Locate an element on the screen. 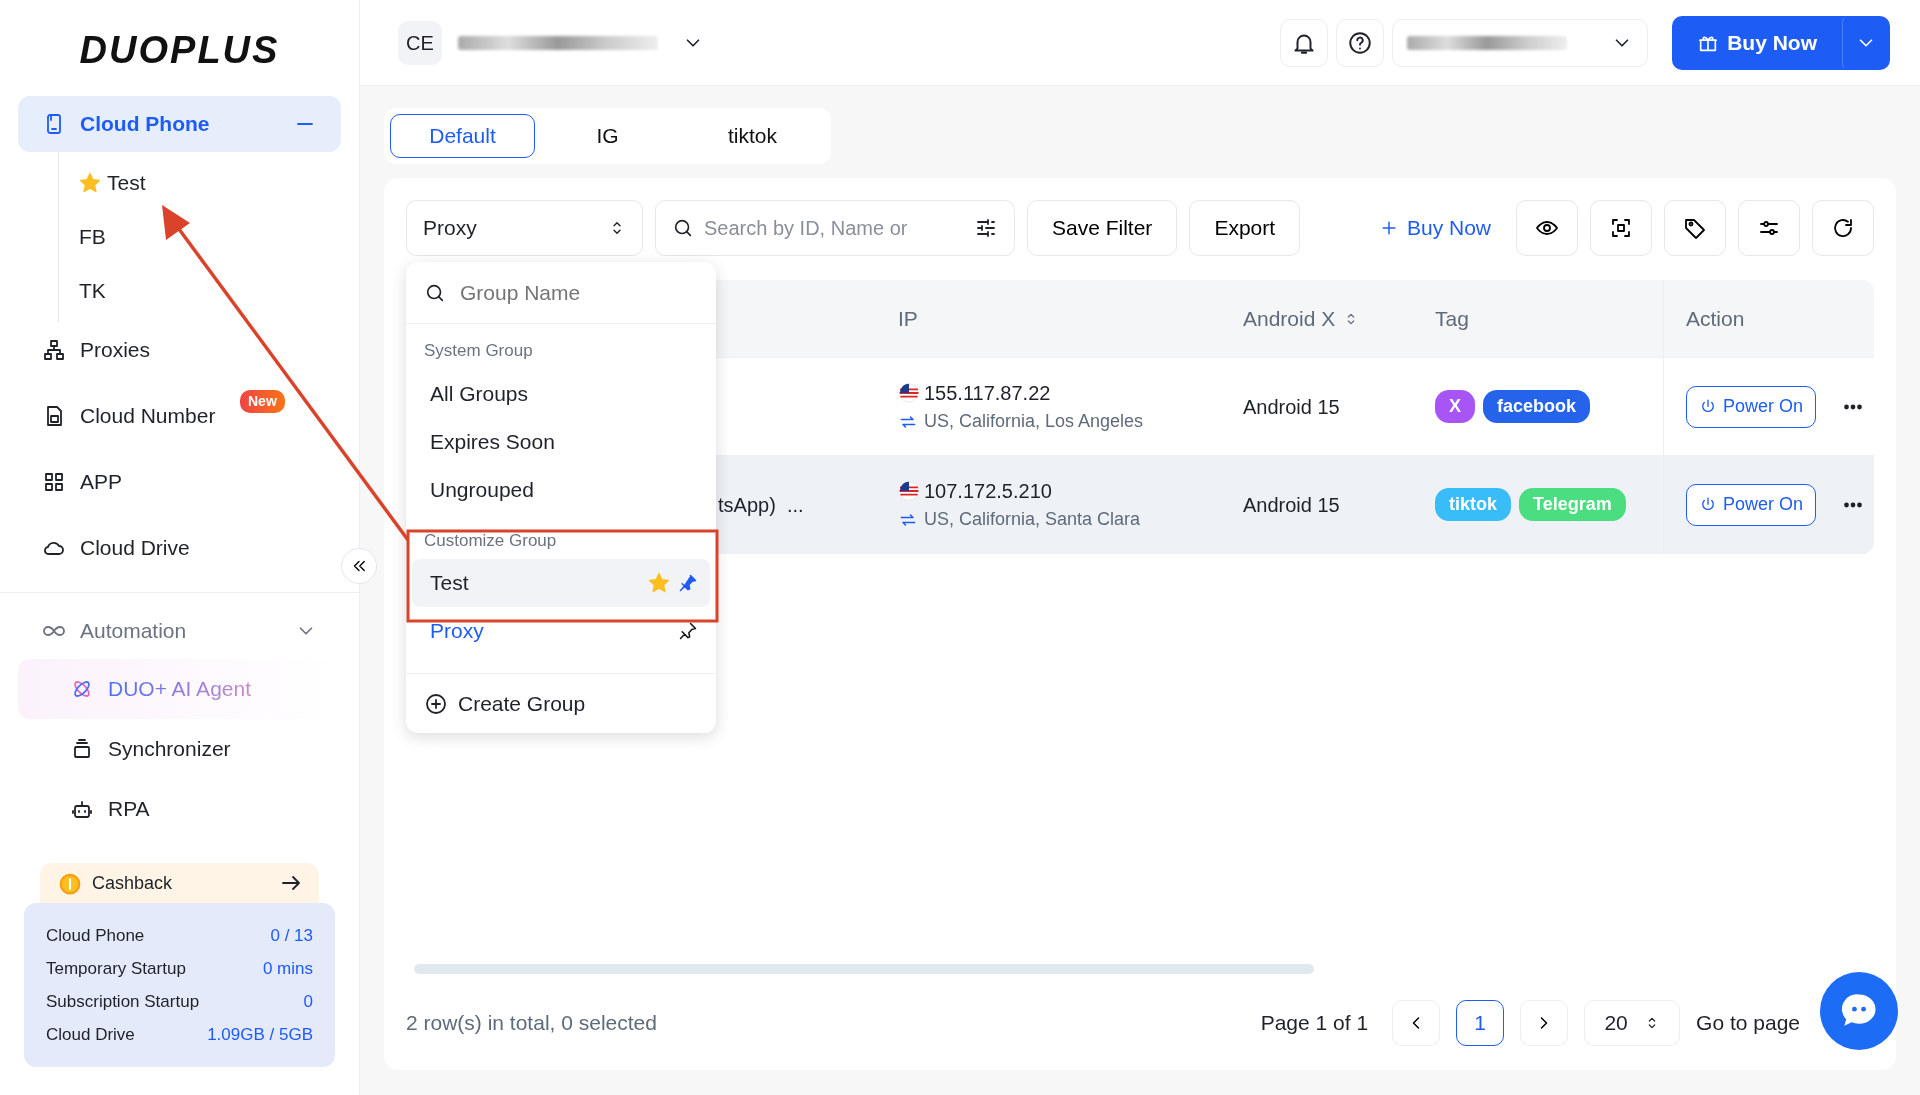 This screenshot has width=1920, height=1095. scan-button is located at coordinates (1621, 228).